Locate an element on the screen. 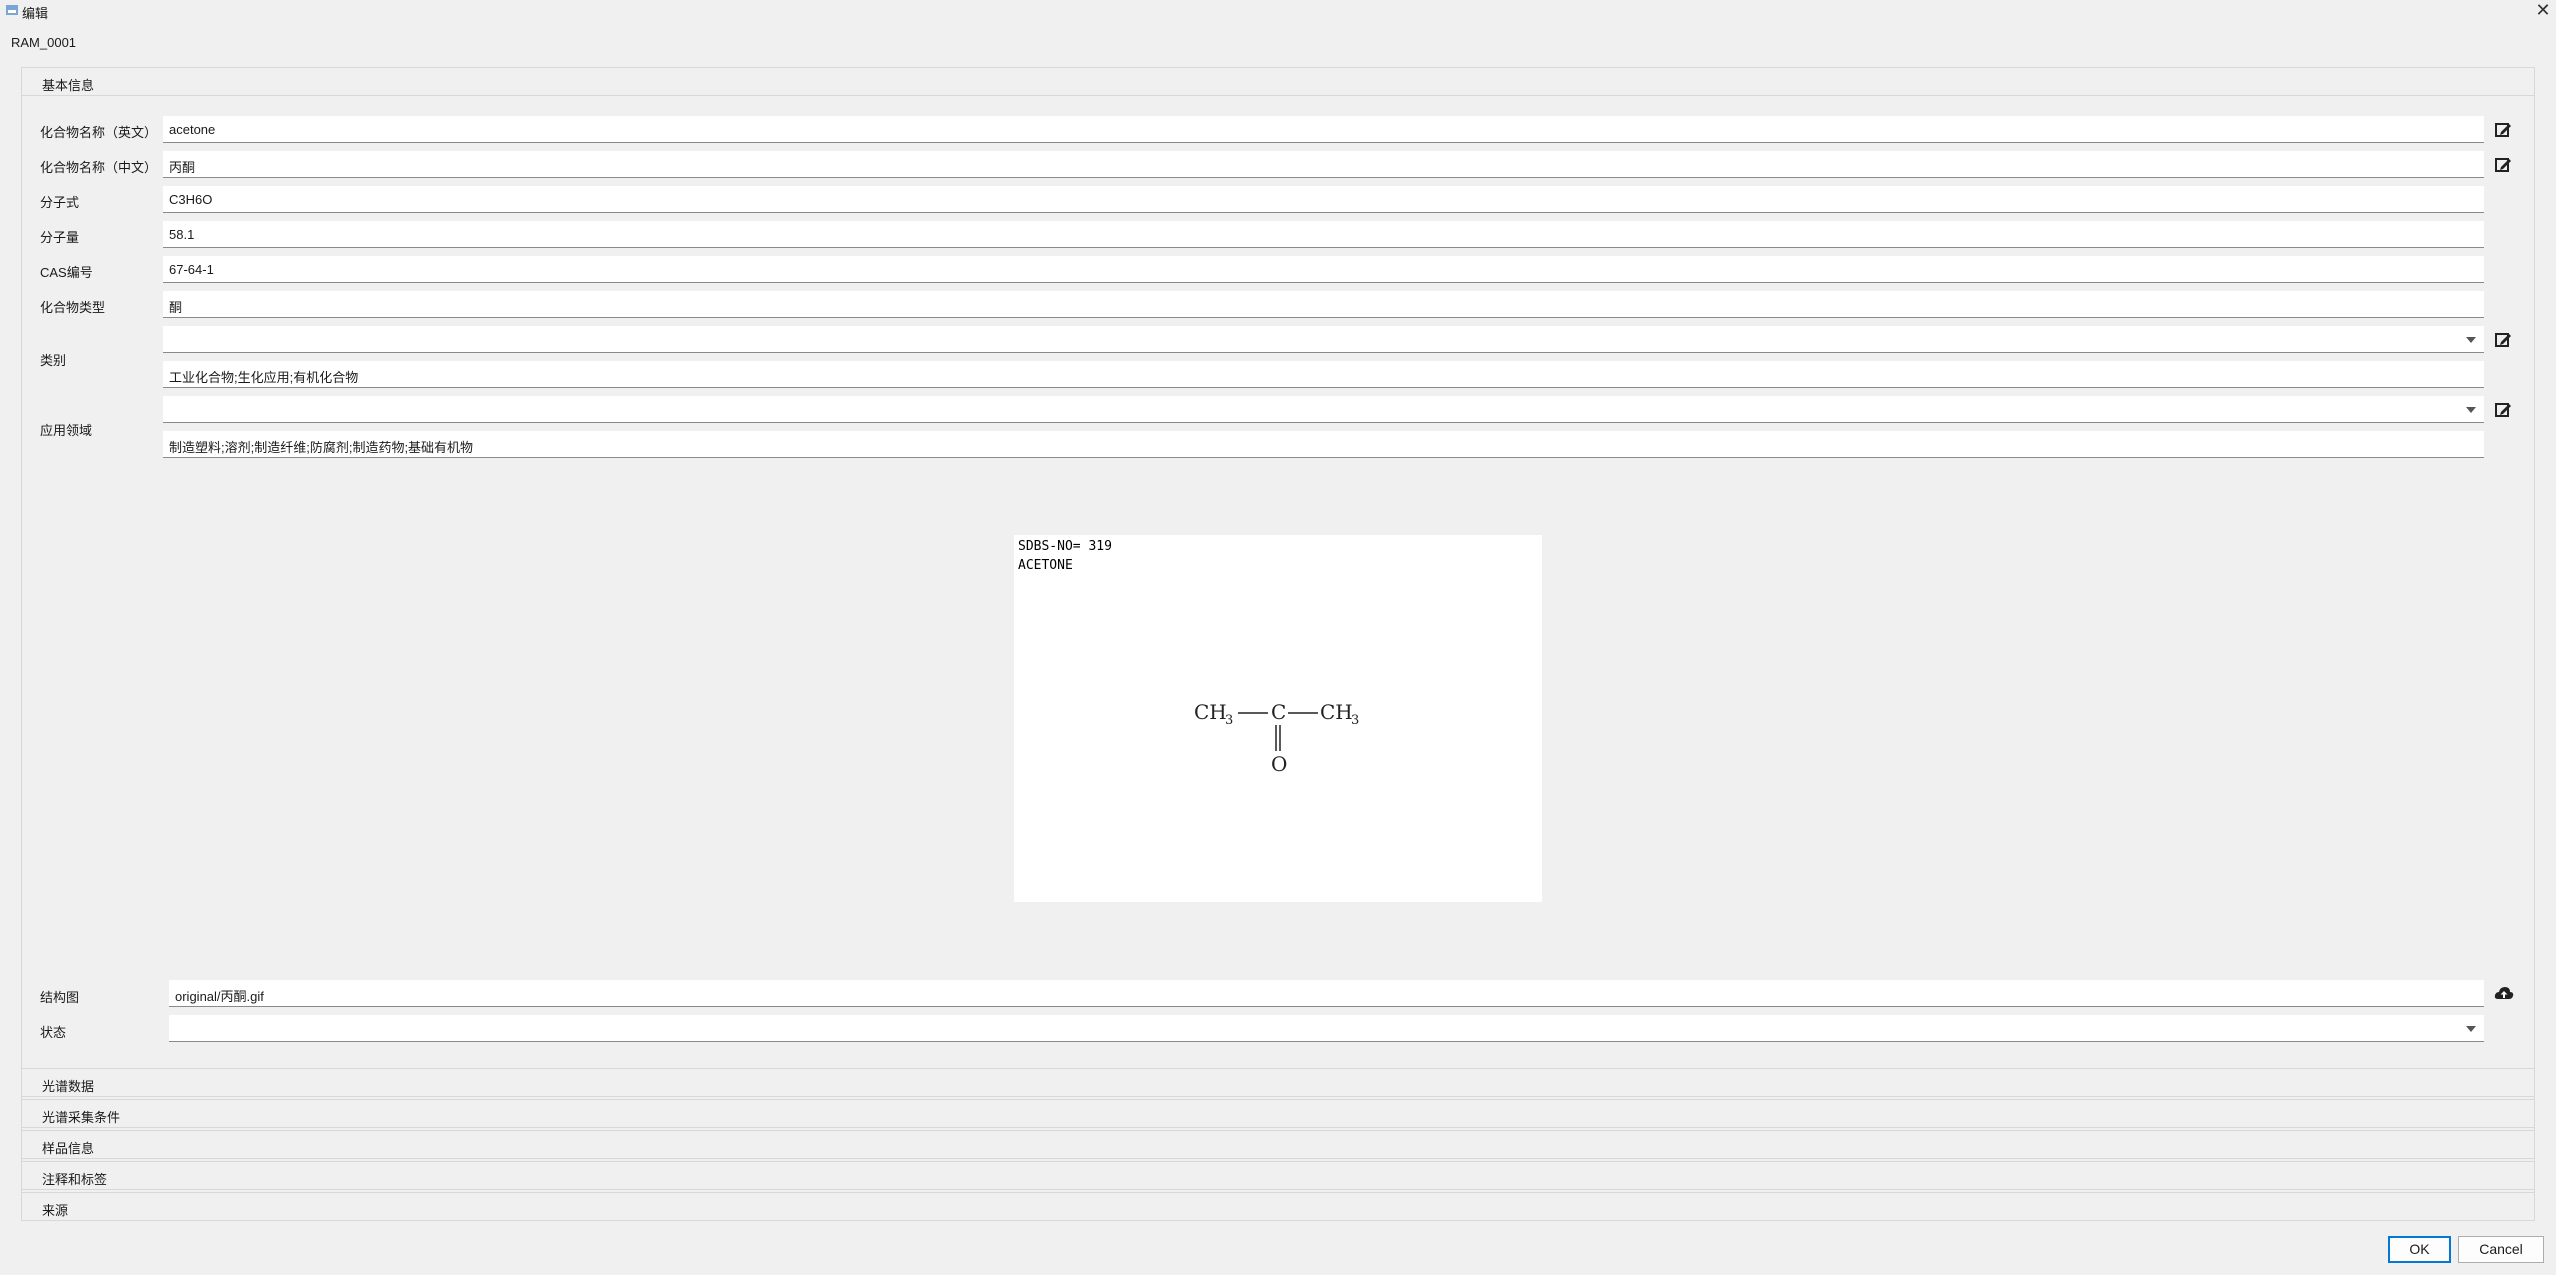 This screenshot has width=2556, height=1275. structure-file-label: 结构图 is located at coordinates (60, 997).